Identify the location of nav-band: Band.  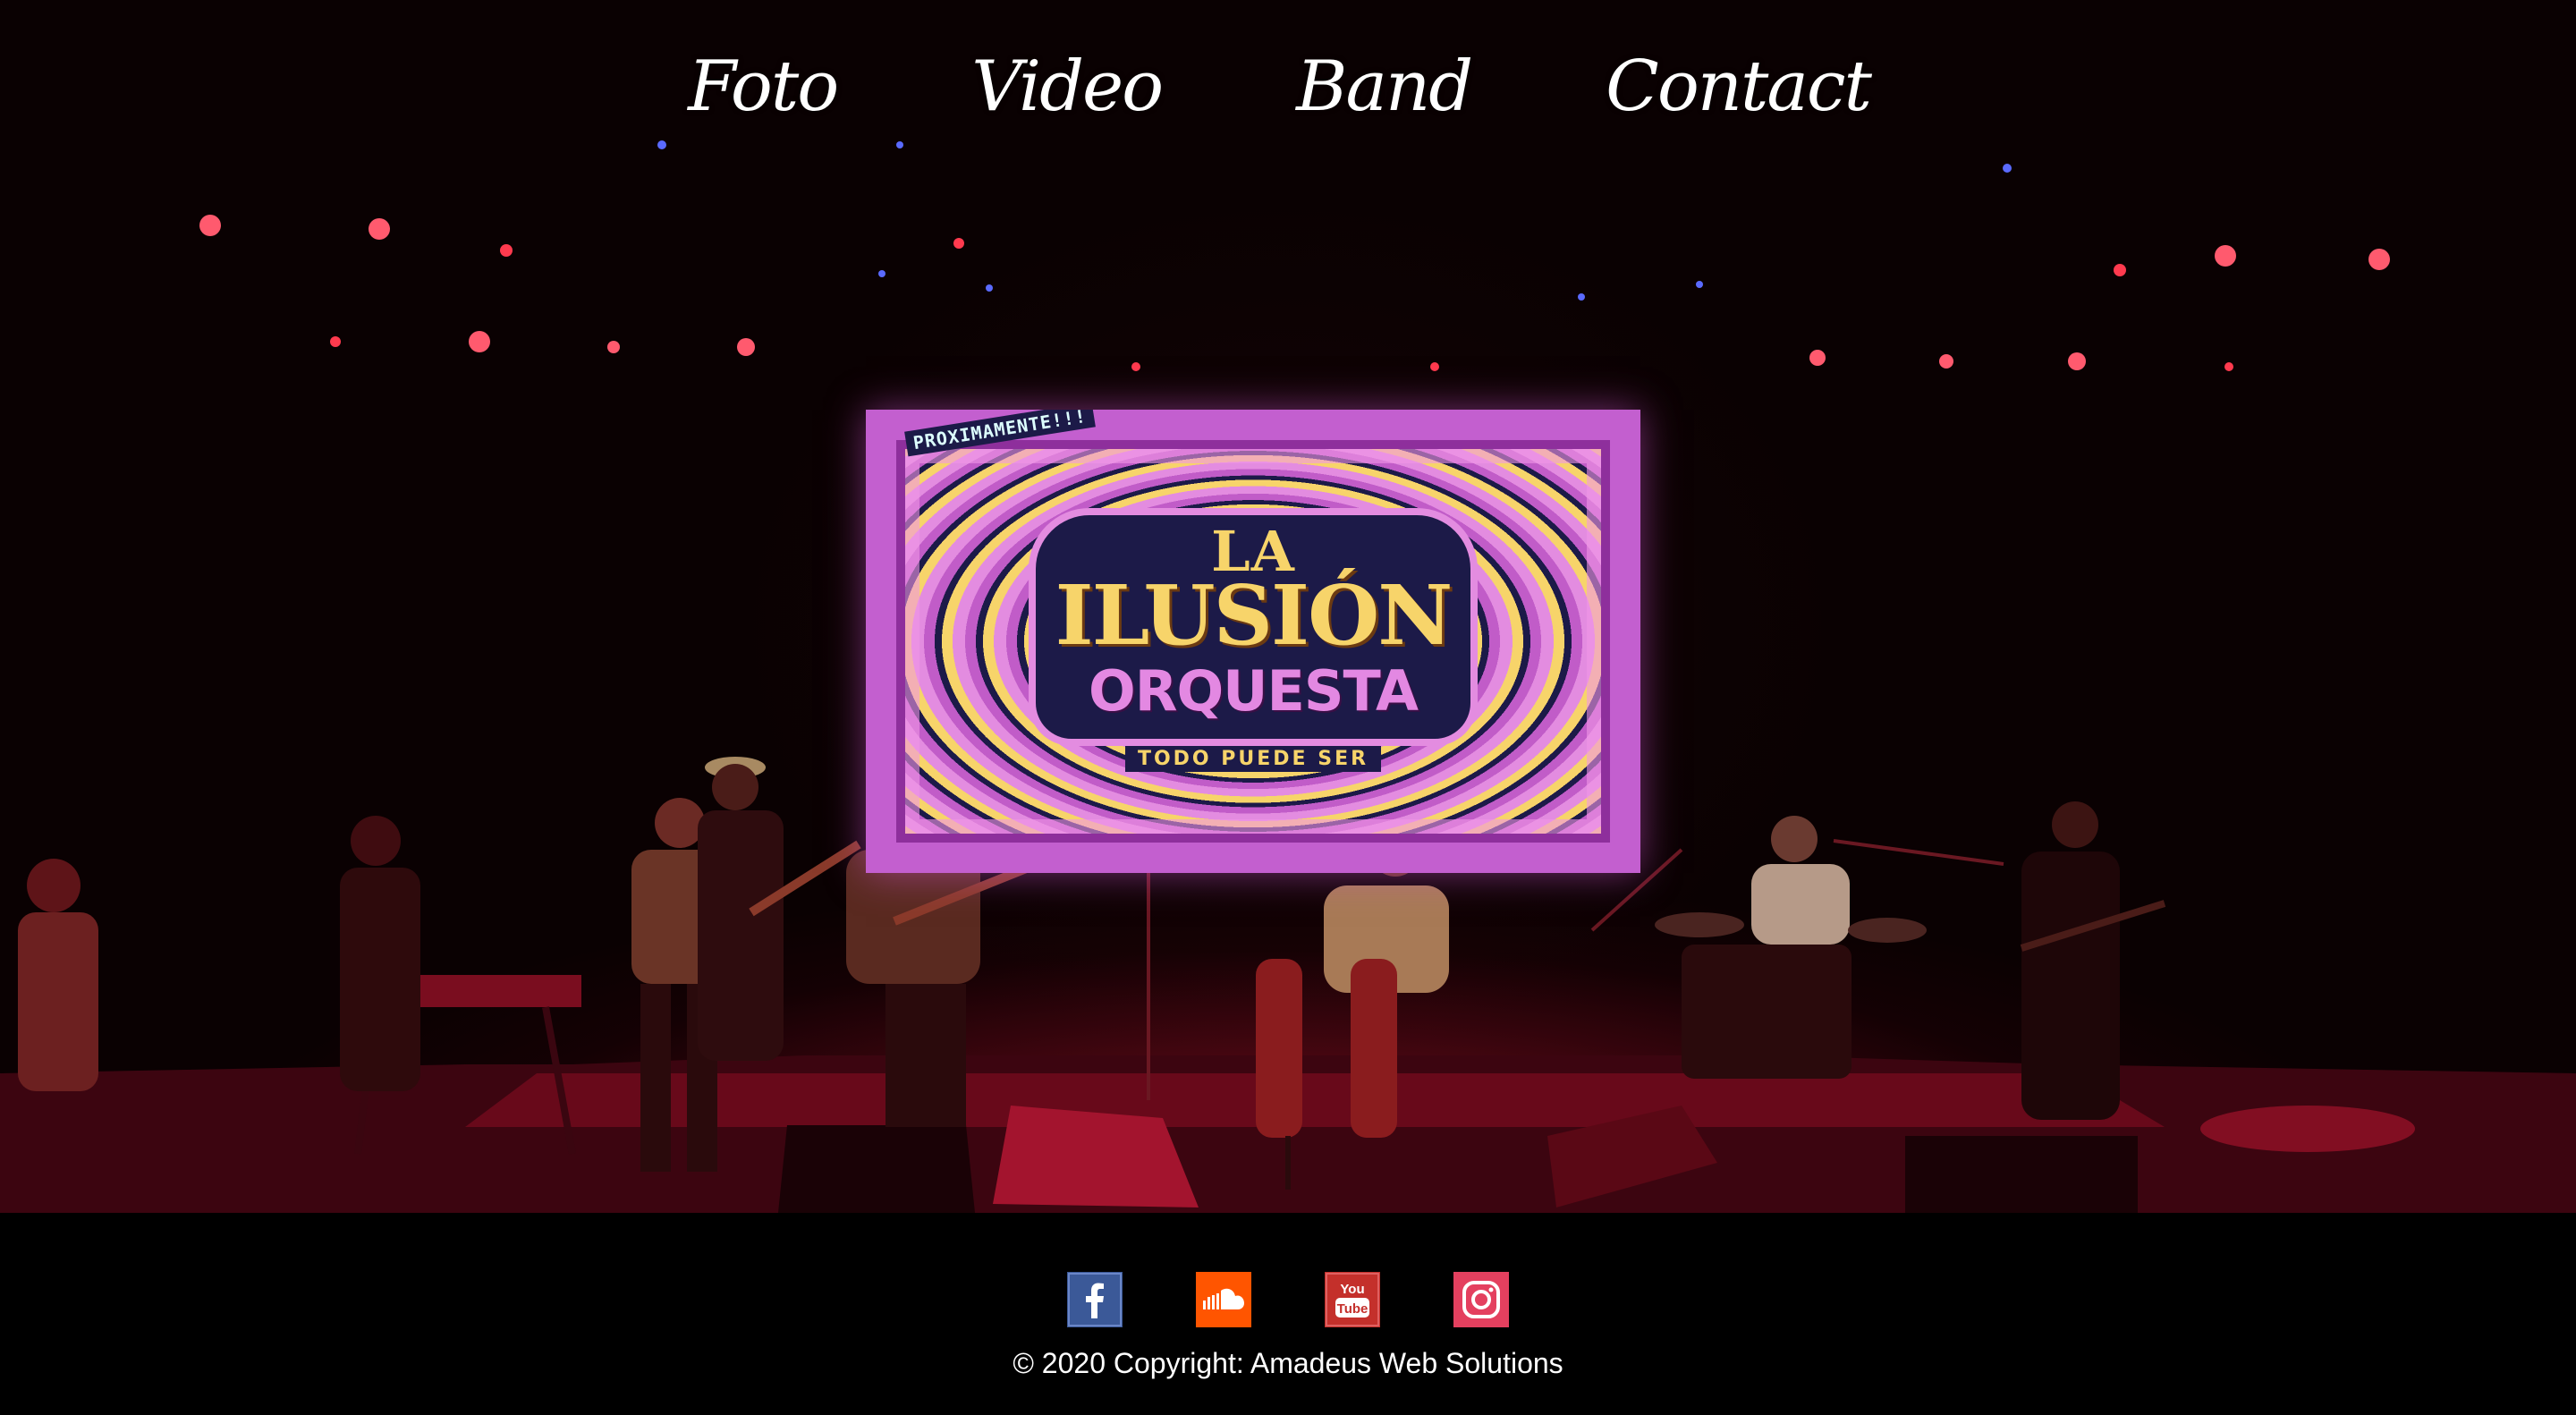
(1384, 87).